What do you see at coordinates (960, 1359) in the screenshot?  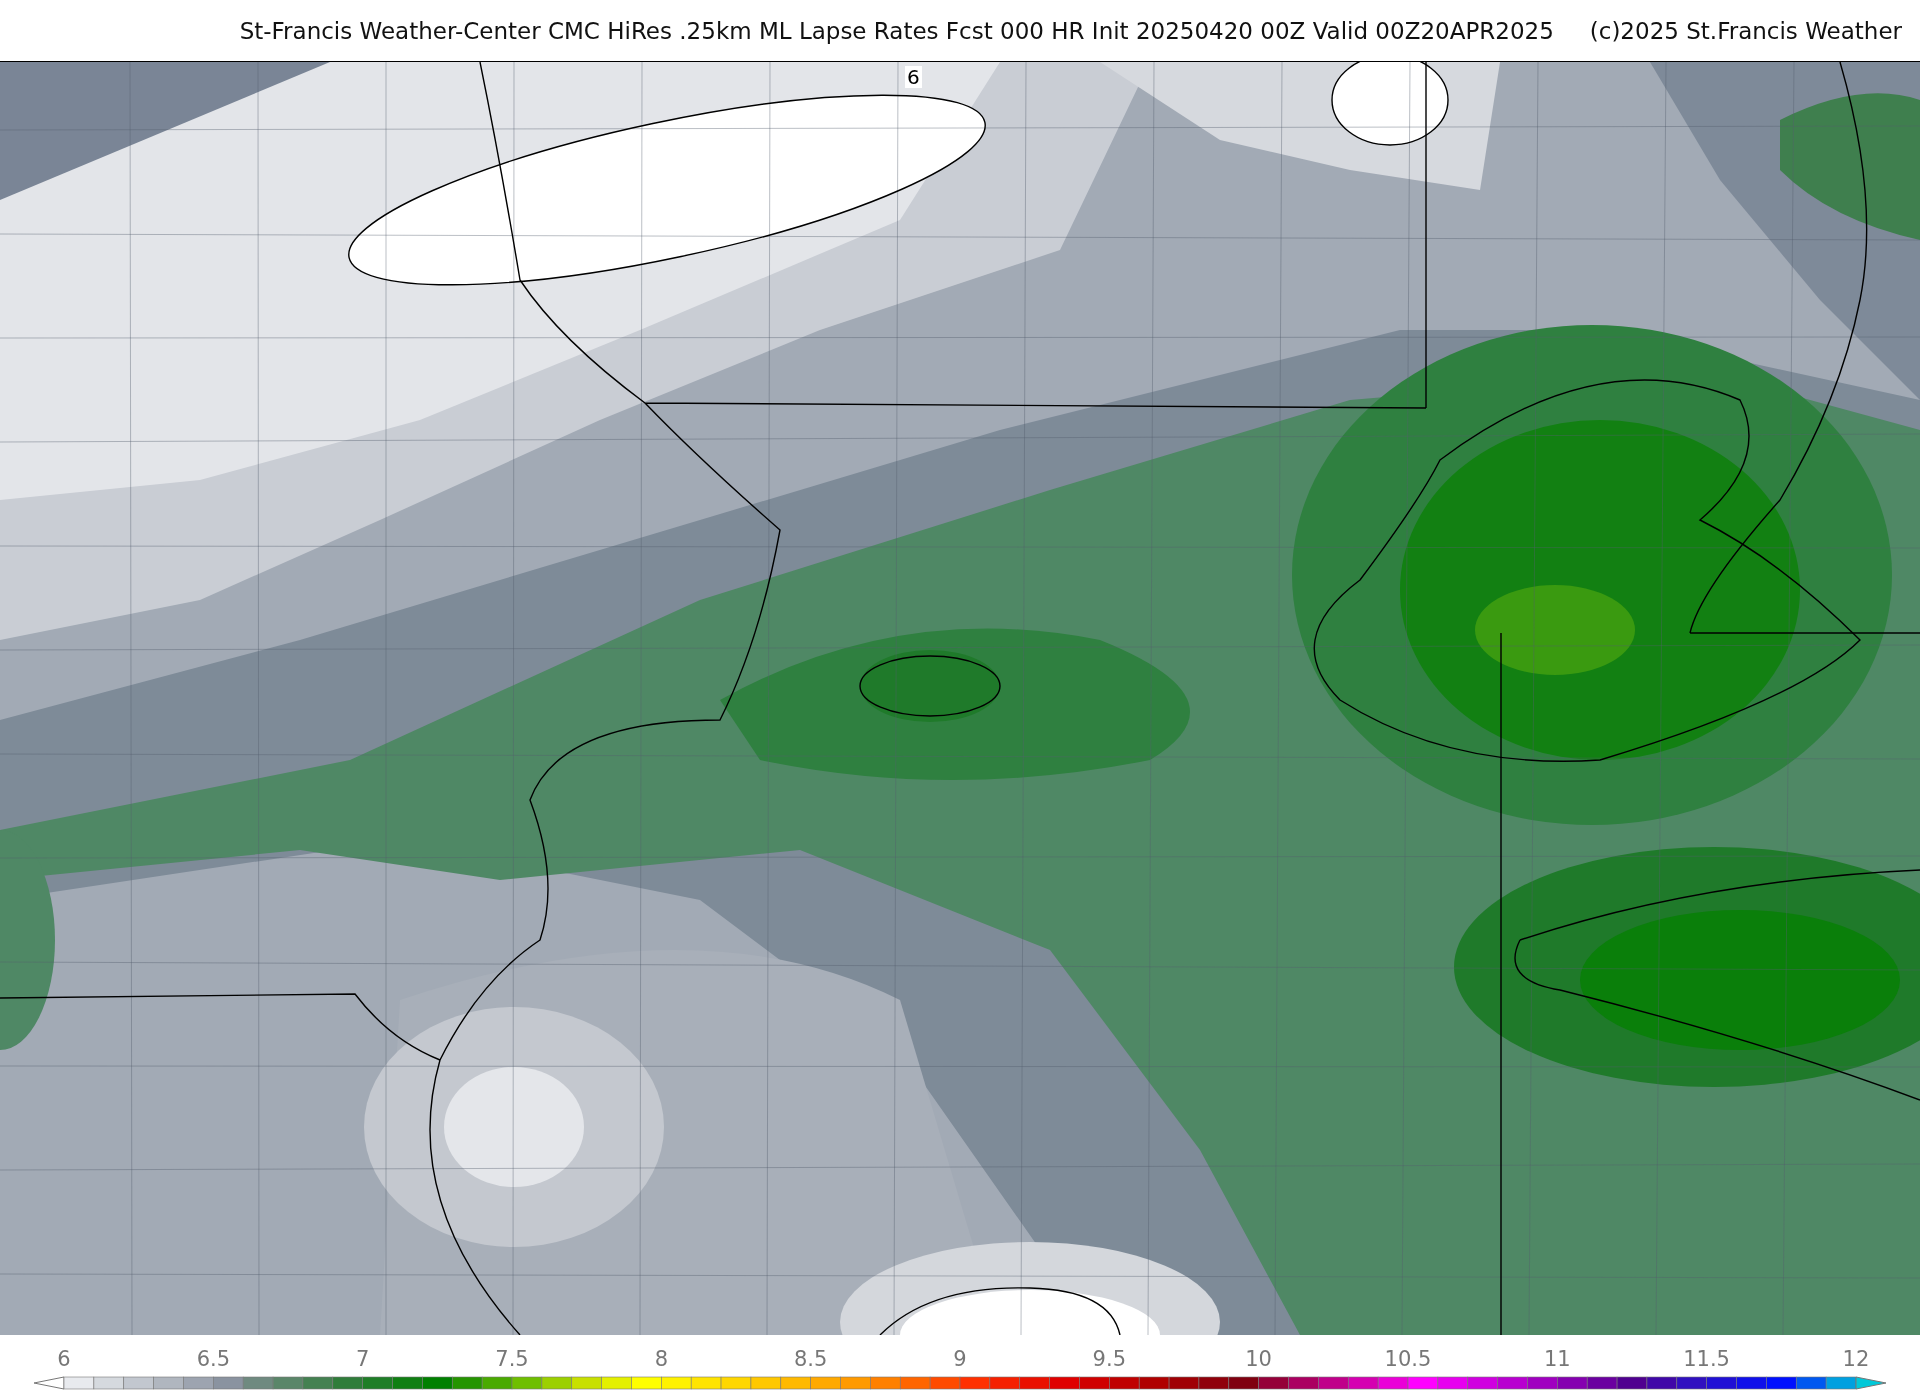 I see `colorbar-label: 9` at bounding box center [960, 1359].